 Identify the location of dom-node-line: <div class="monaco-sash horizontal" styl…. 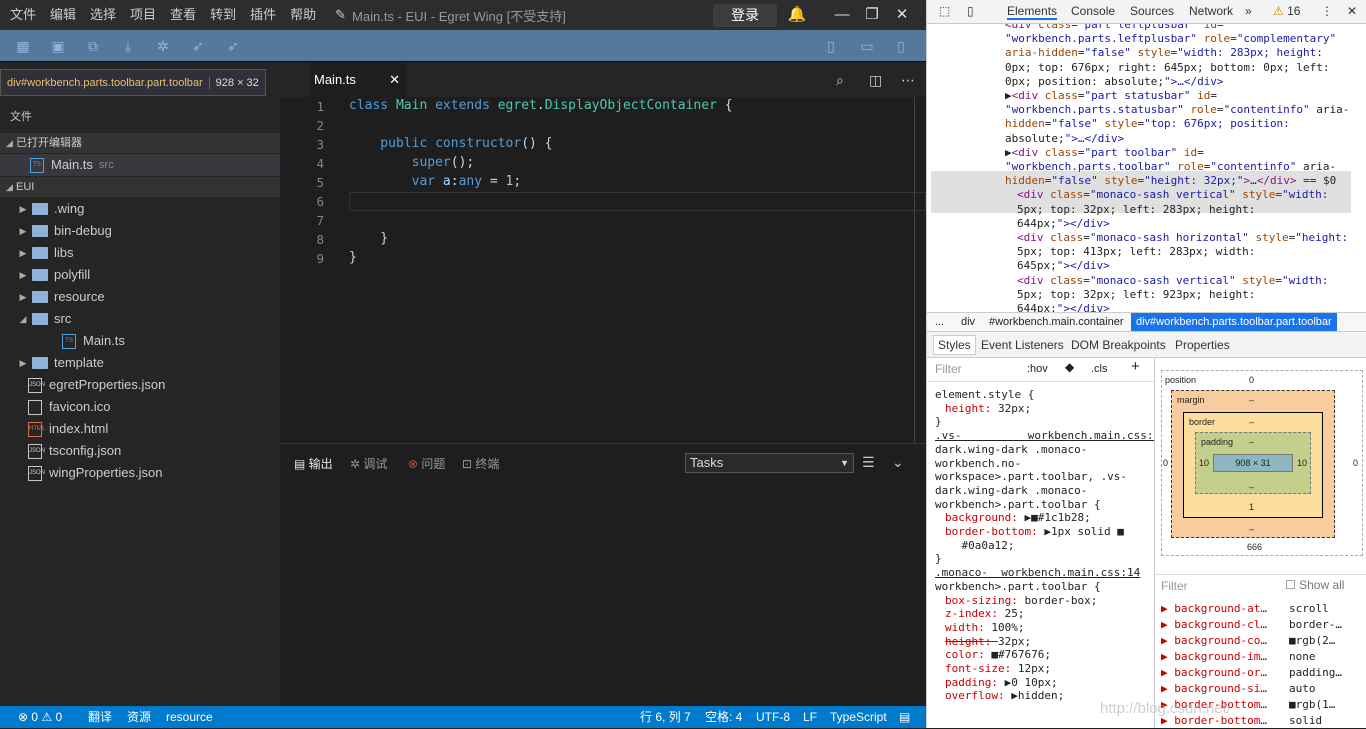
(1182, 238).